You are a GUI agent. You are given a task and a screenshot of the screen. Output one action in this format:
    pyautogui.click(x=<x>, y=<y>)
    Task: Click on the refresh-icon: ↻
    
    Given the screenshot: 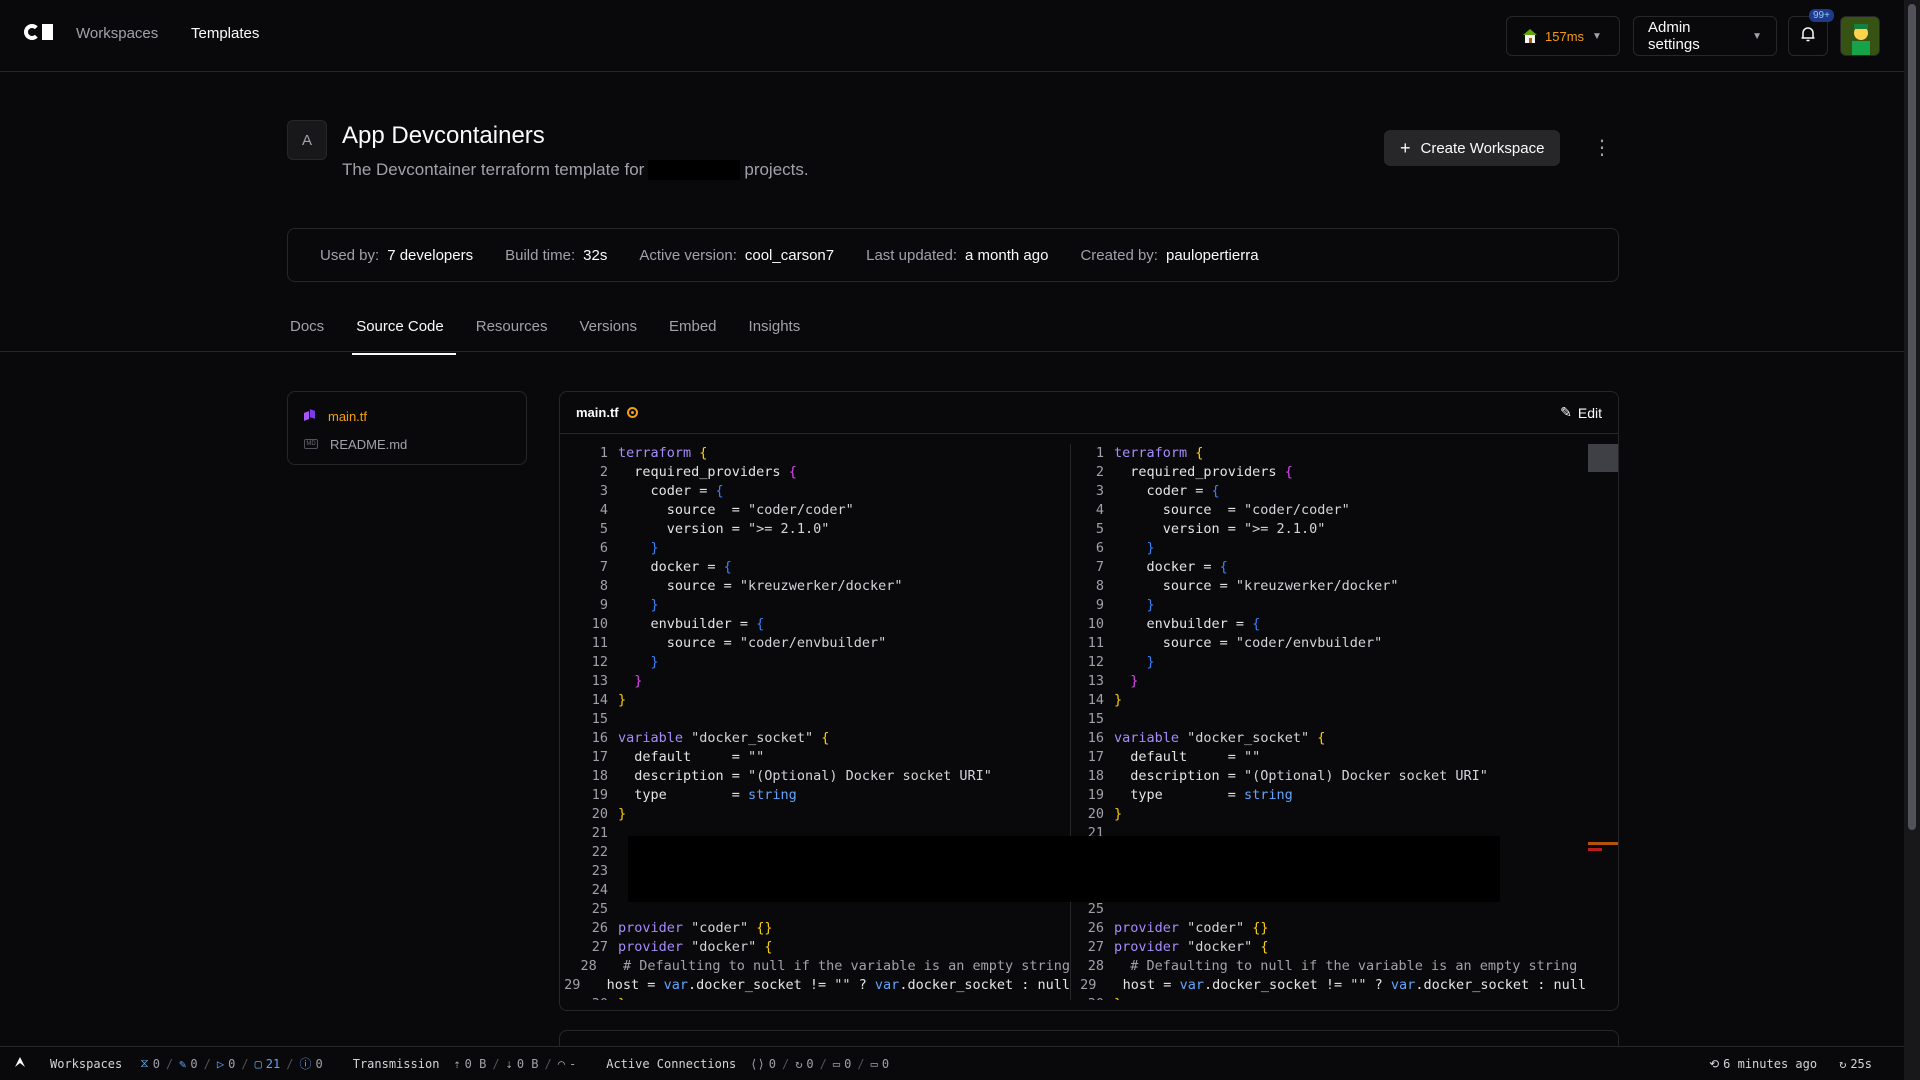 What is the action you would take?
    pyautogui.click(x=799, y=1063)
    